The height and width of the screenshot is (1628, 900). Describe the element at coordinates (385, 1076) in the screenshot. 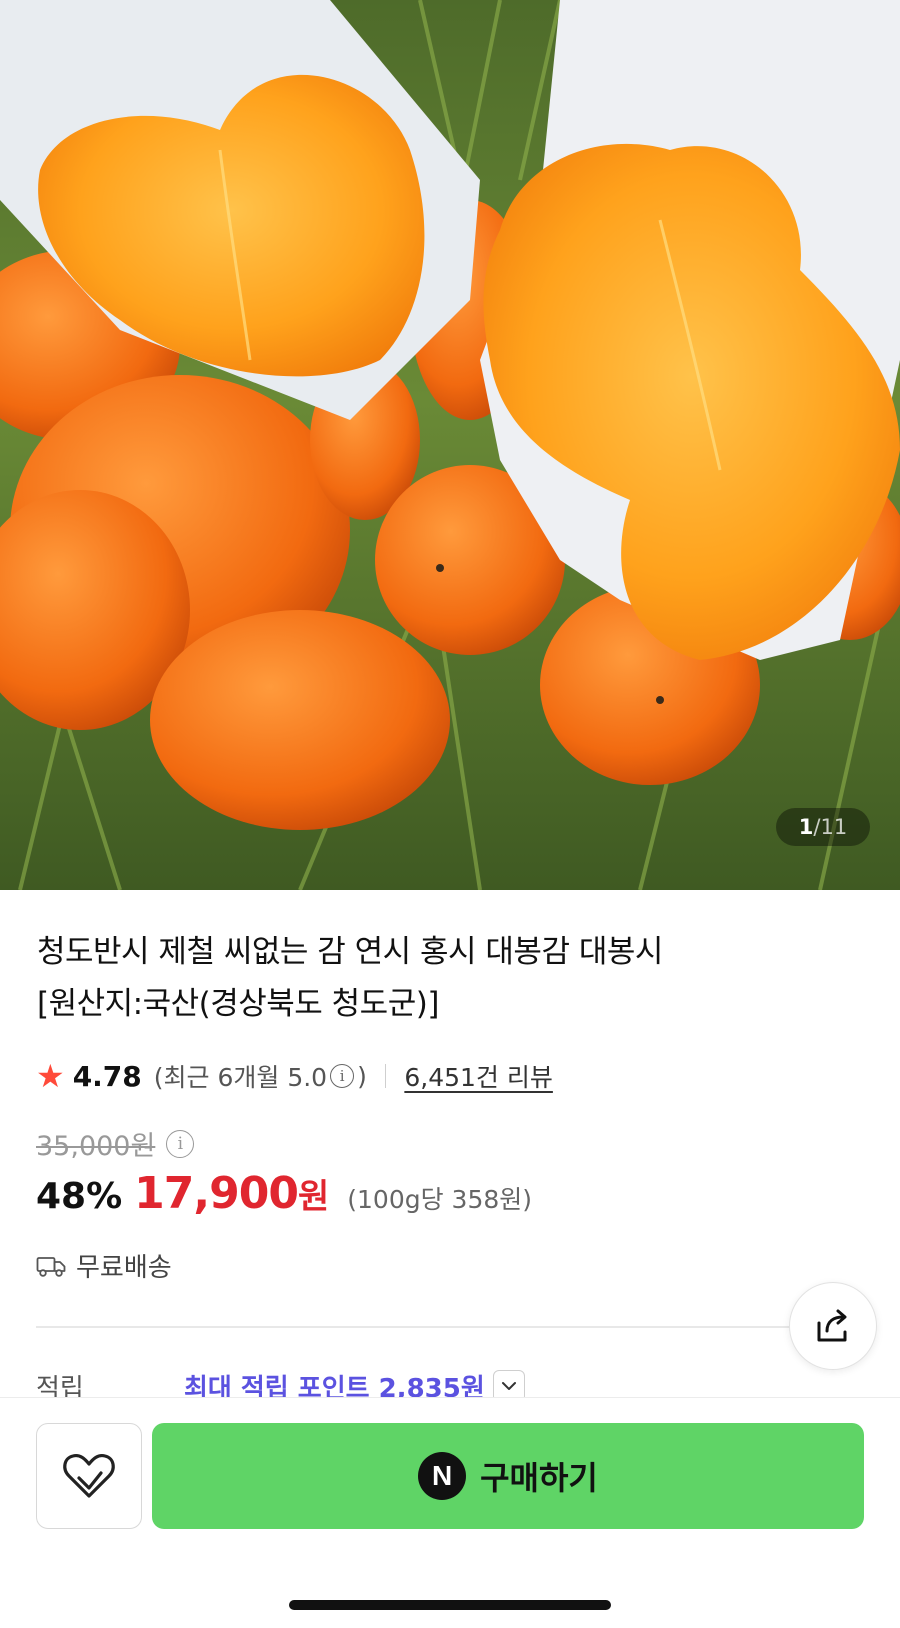

I see `divider` at that location.